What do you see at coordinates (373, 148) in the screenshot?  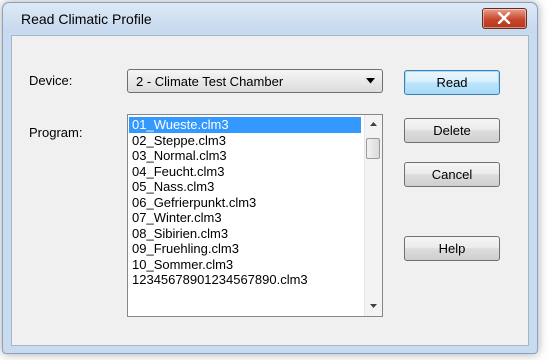 I see `scrollbar-thumb` at bounding box center [373, 148].